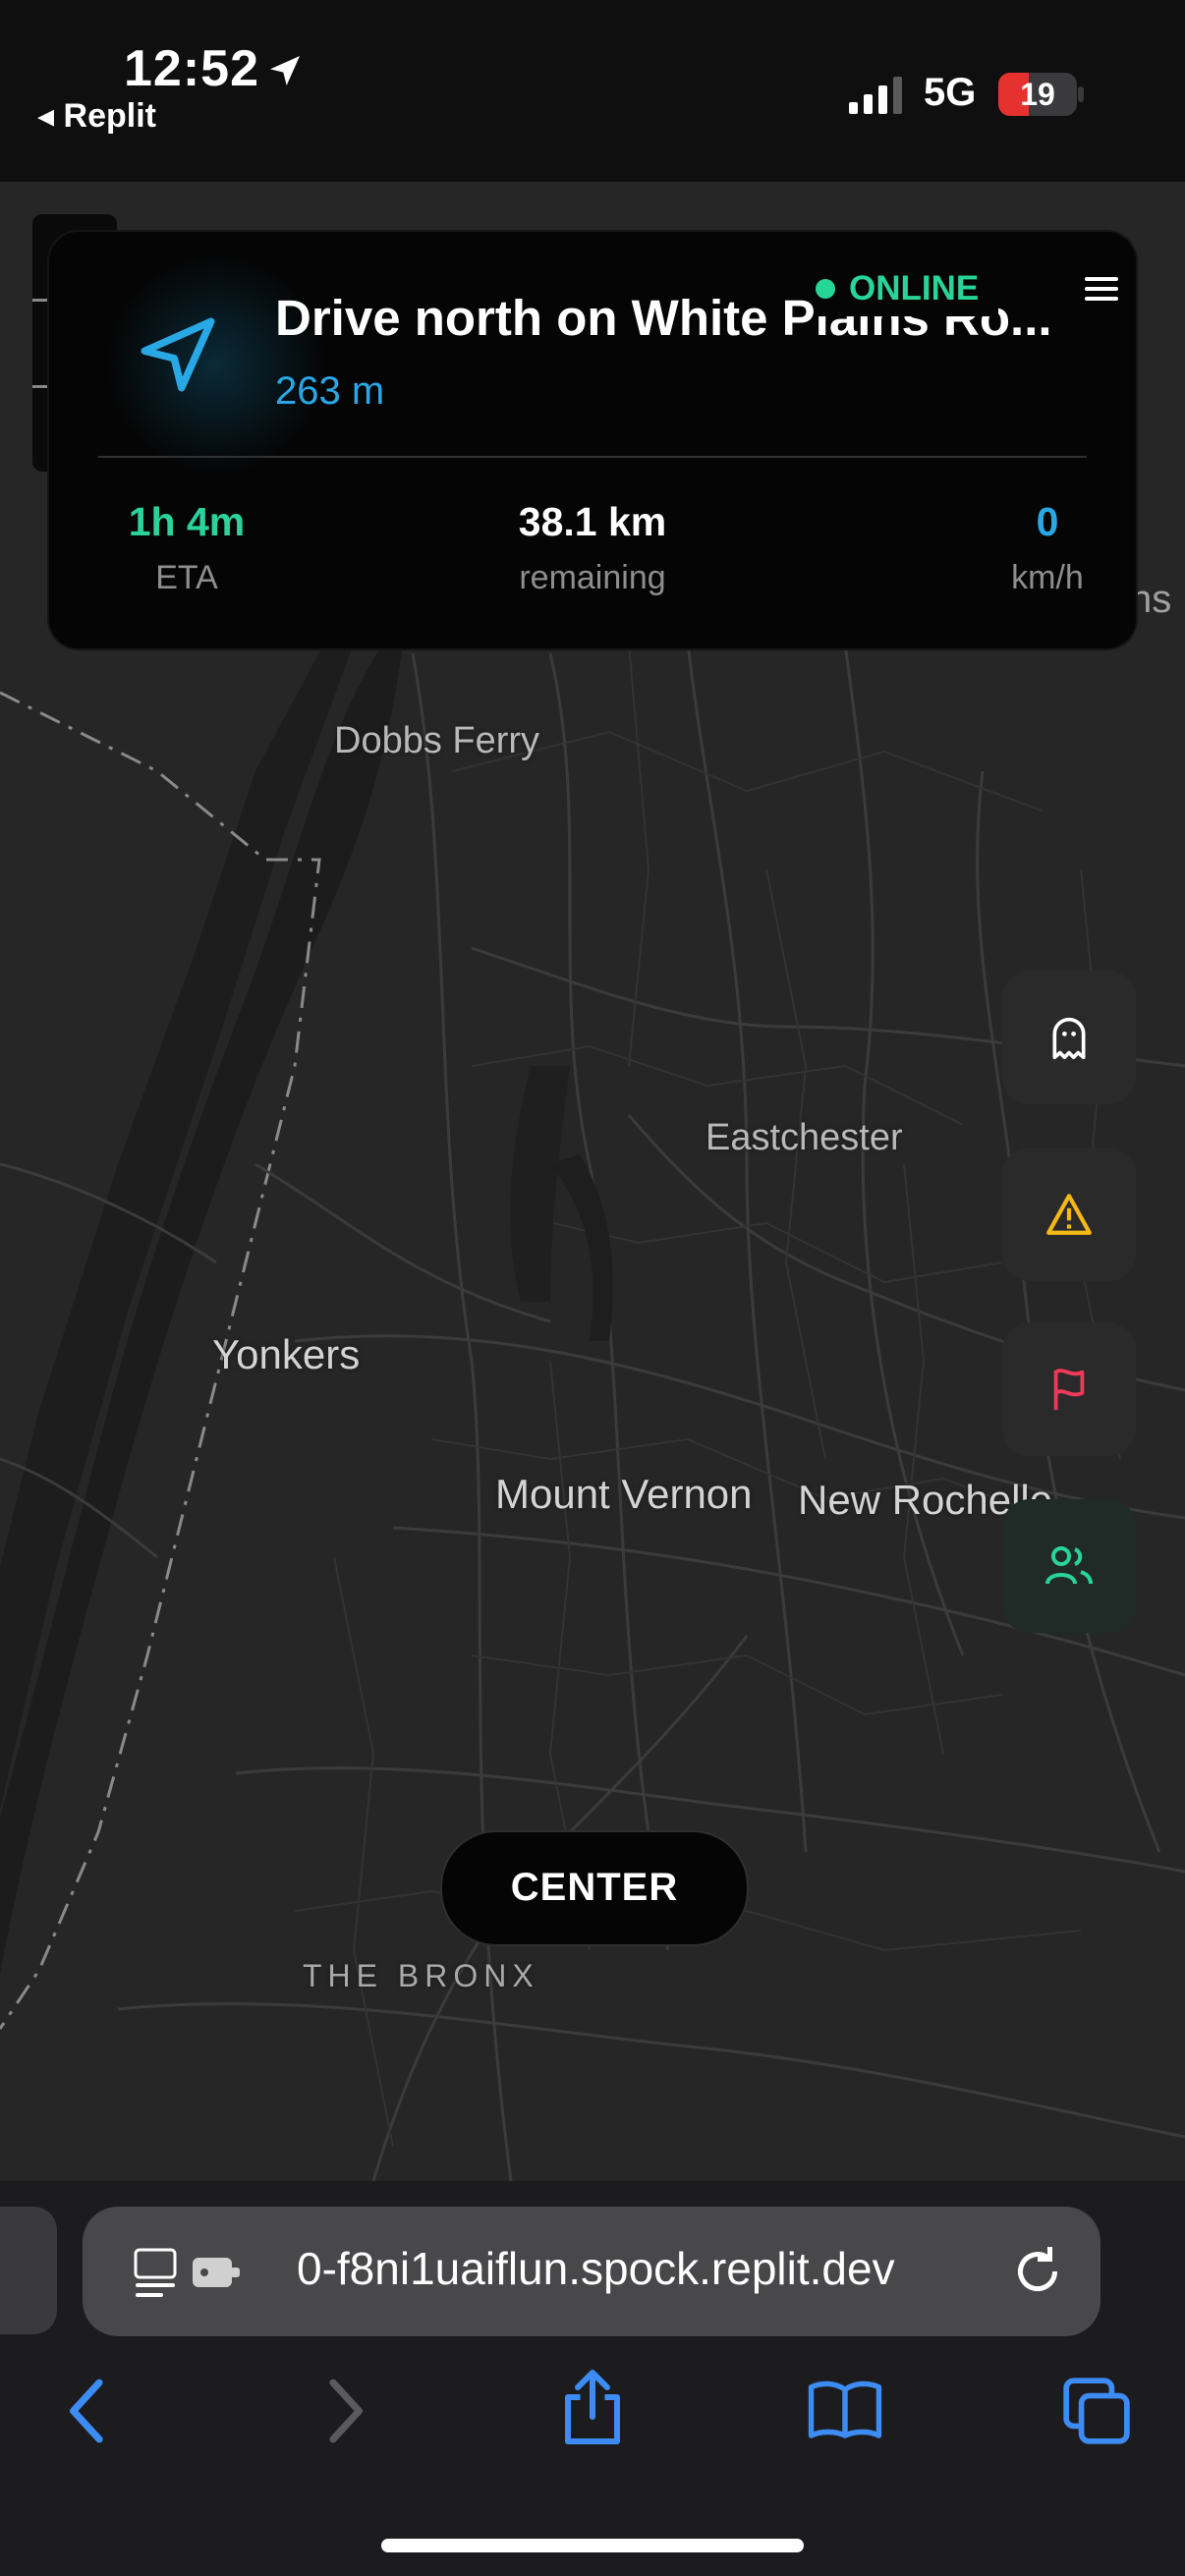 This screenshot has width=1185, height=2576. I want to click on nav-divider, so click(592, 457).